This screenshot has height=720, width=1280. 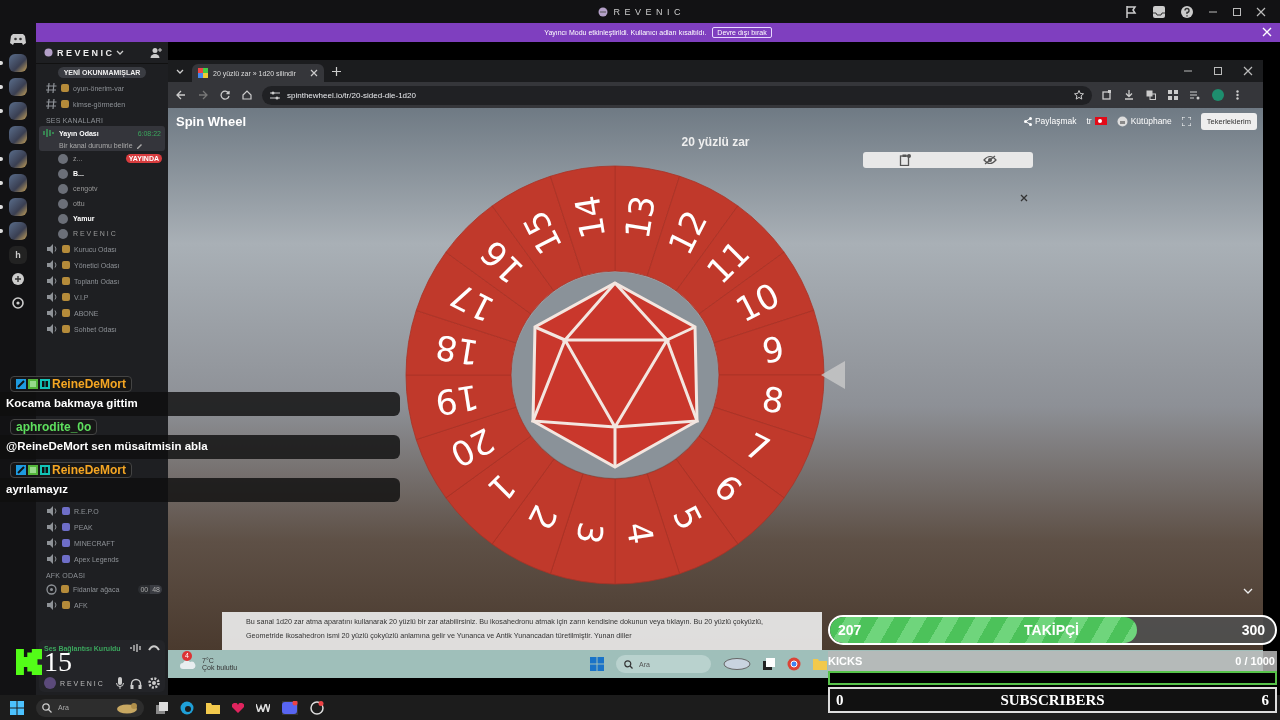 What do you see at coordinates (211, 121) in the screenshot?
I see `site-logo: Spin Wheel` at bounding box center [211, 121].